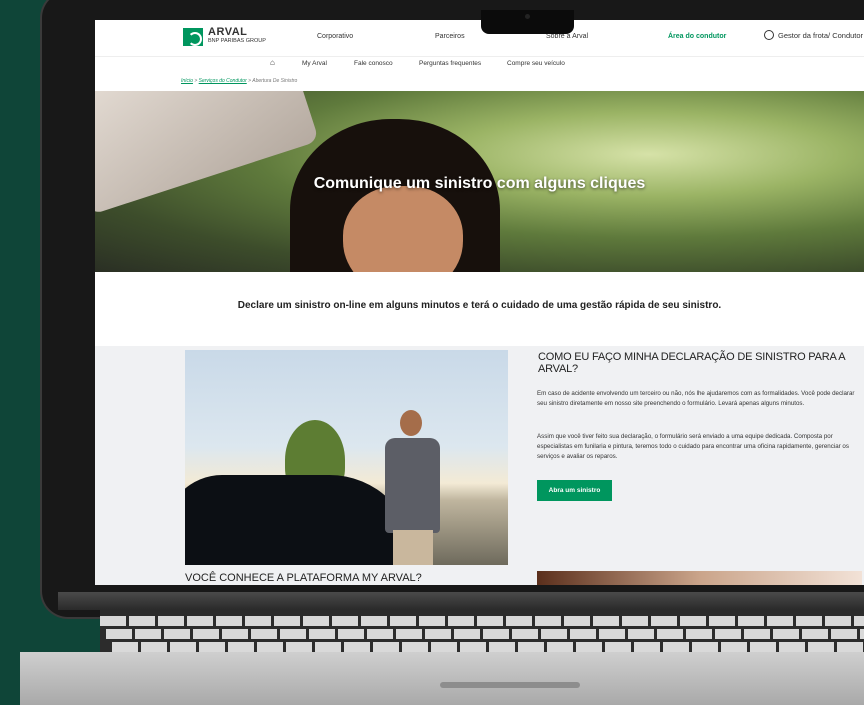 This screenshot has height=705, width=864. What do you see at coordinates (193, 37) in the screenshot?
I see `bnp-logo-icon` at bounding box center [193, 37].